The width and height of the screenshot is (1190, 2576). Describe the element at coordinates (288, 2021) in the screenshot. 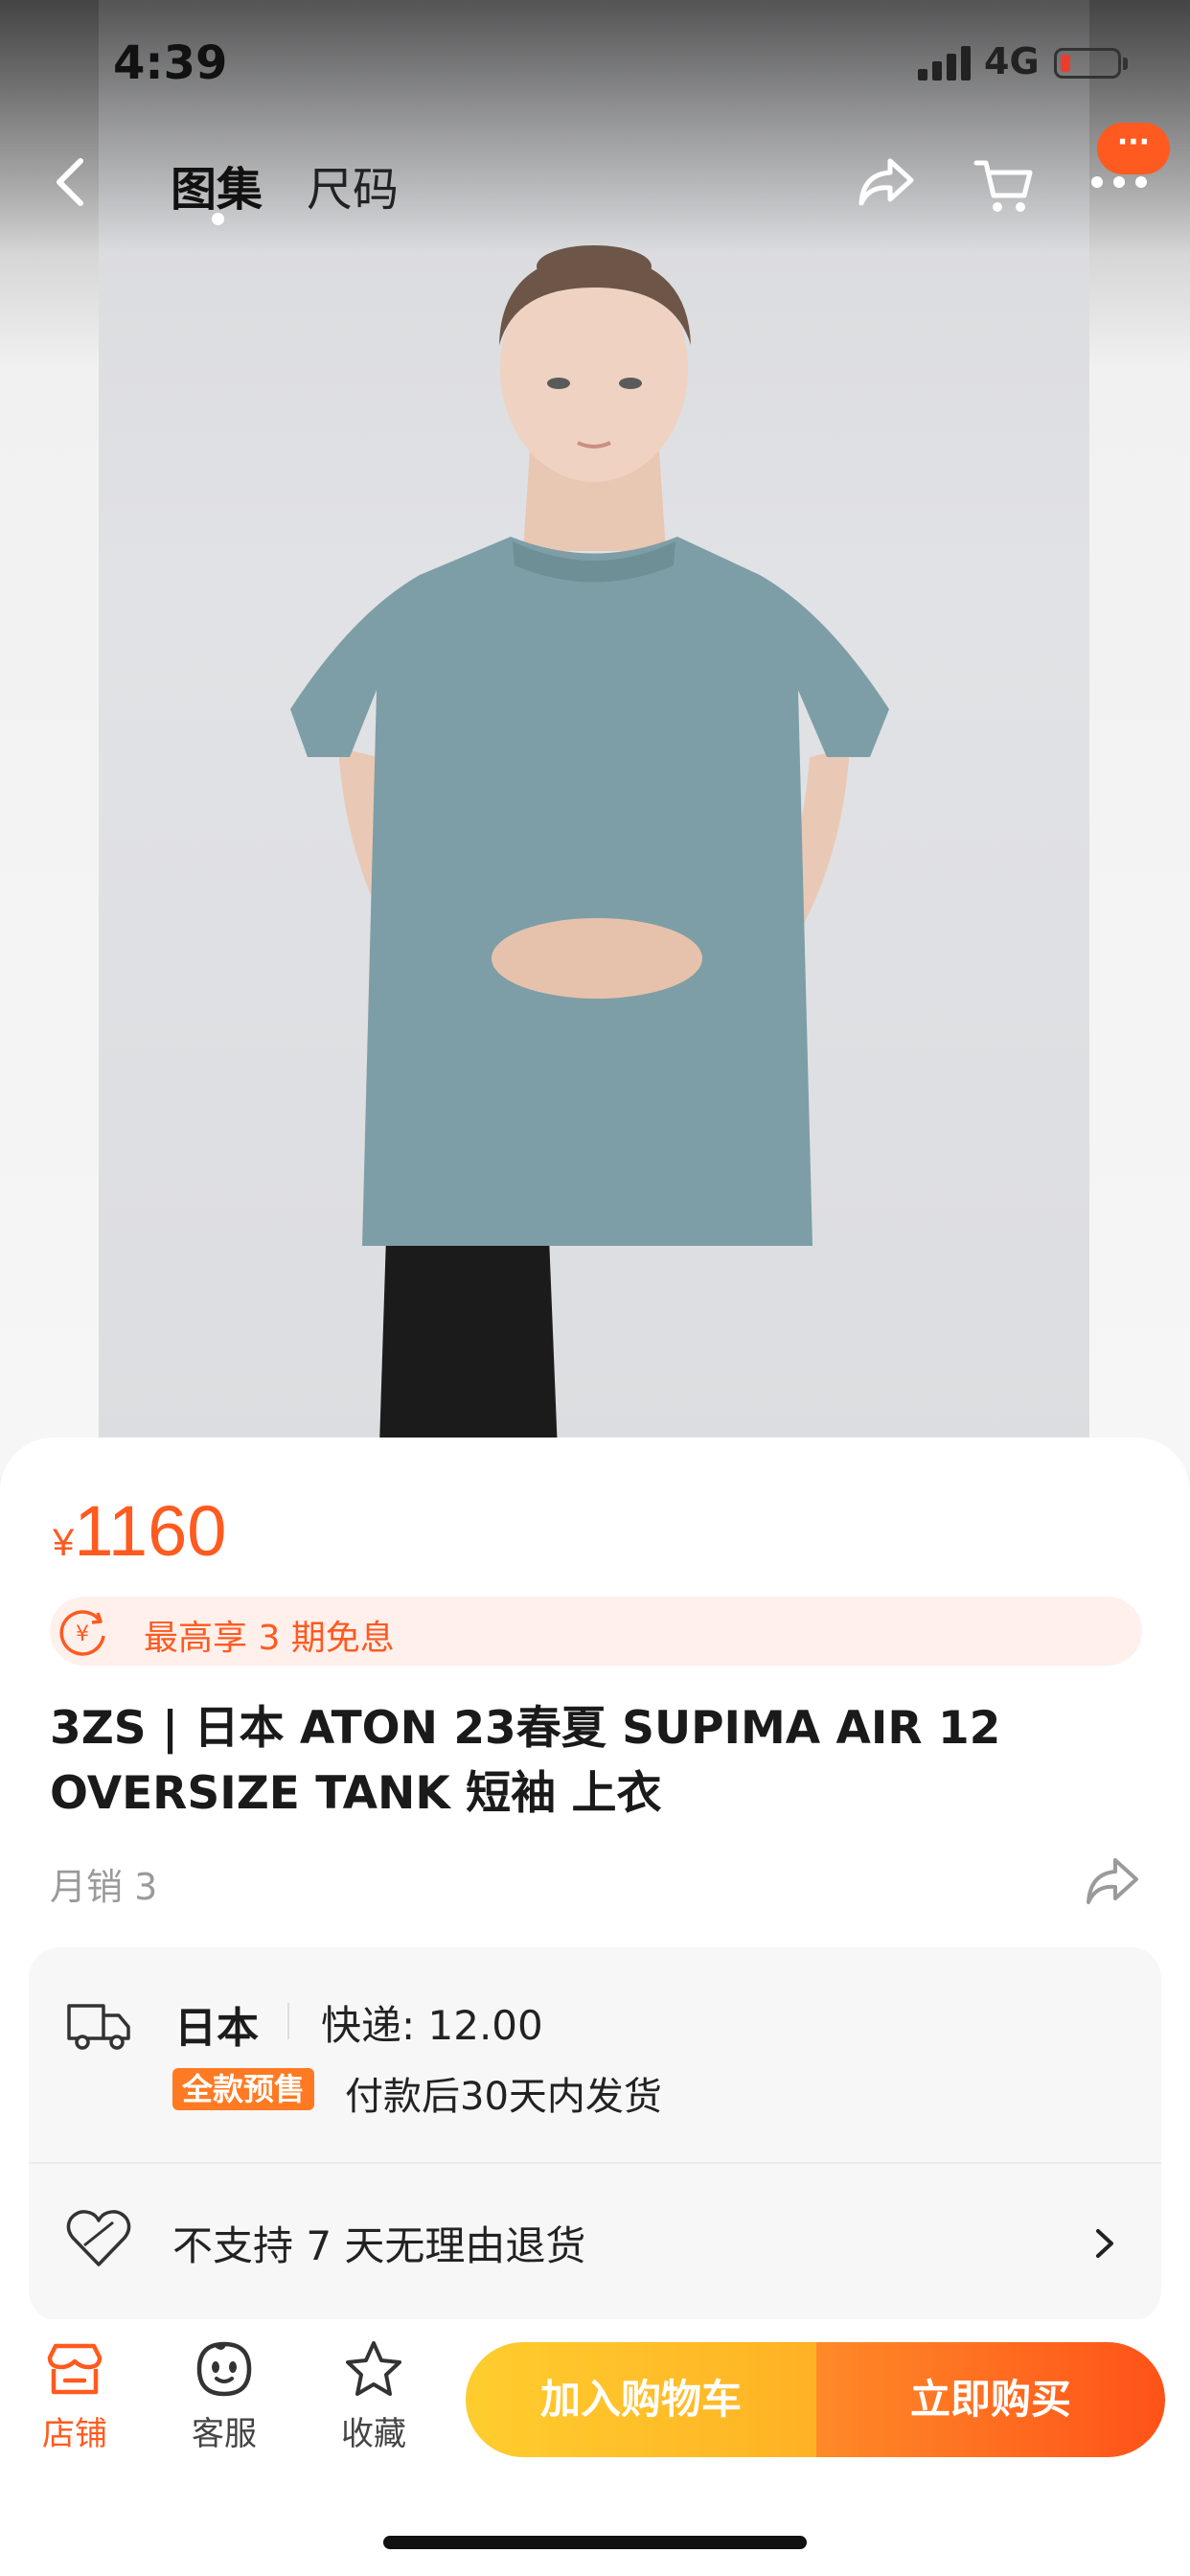

I see `divider` at that location.